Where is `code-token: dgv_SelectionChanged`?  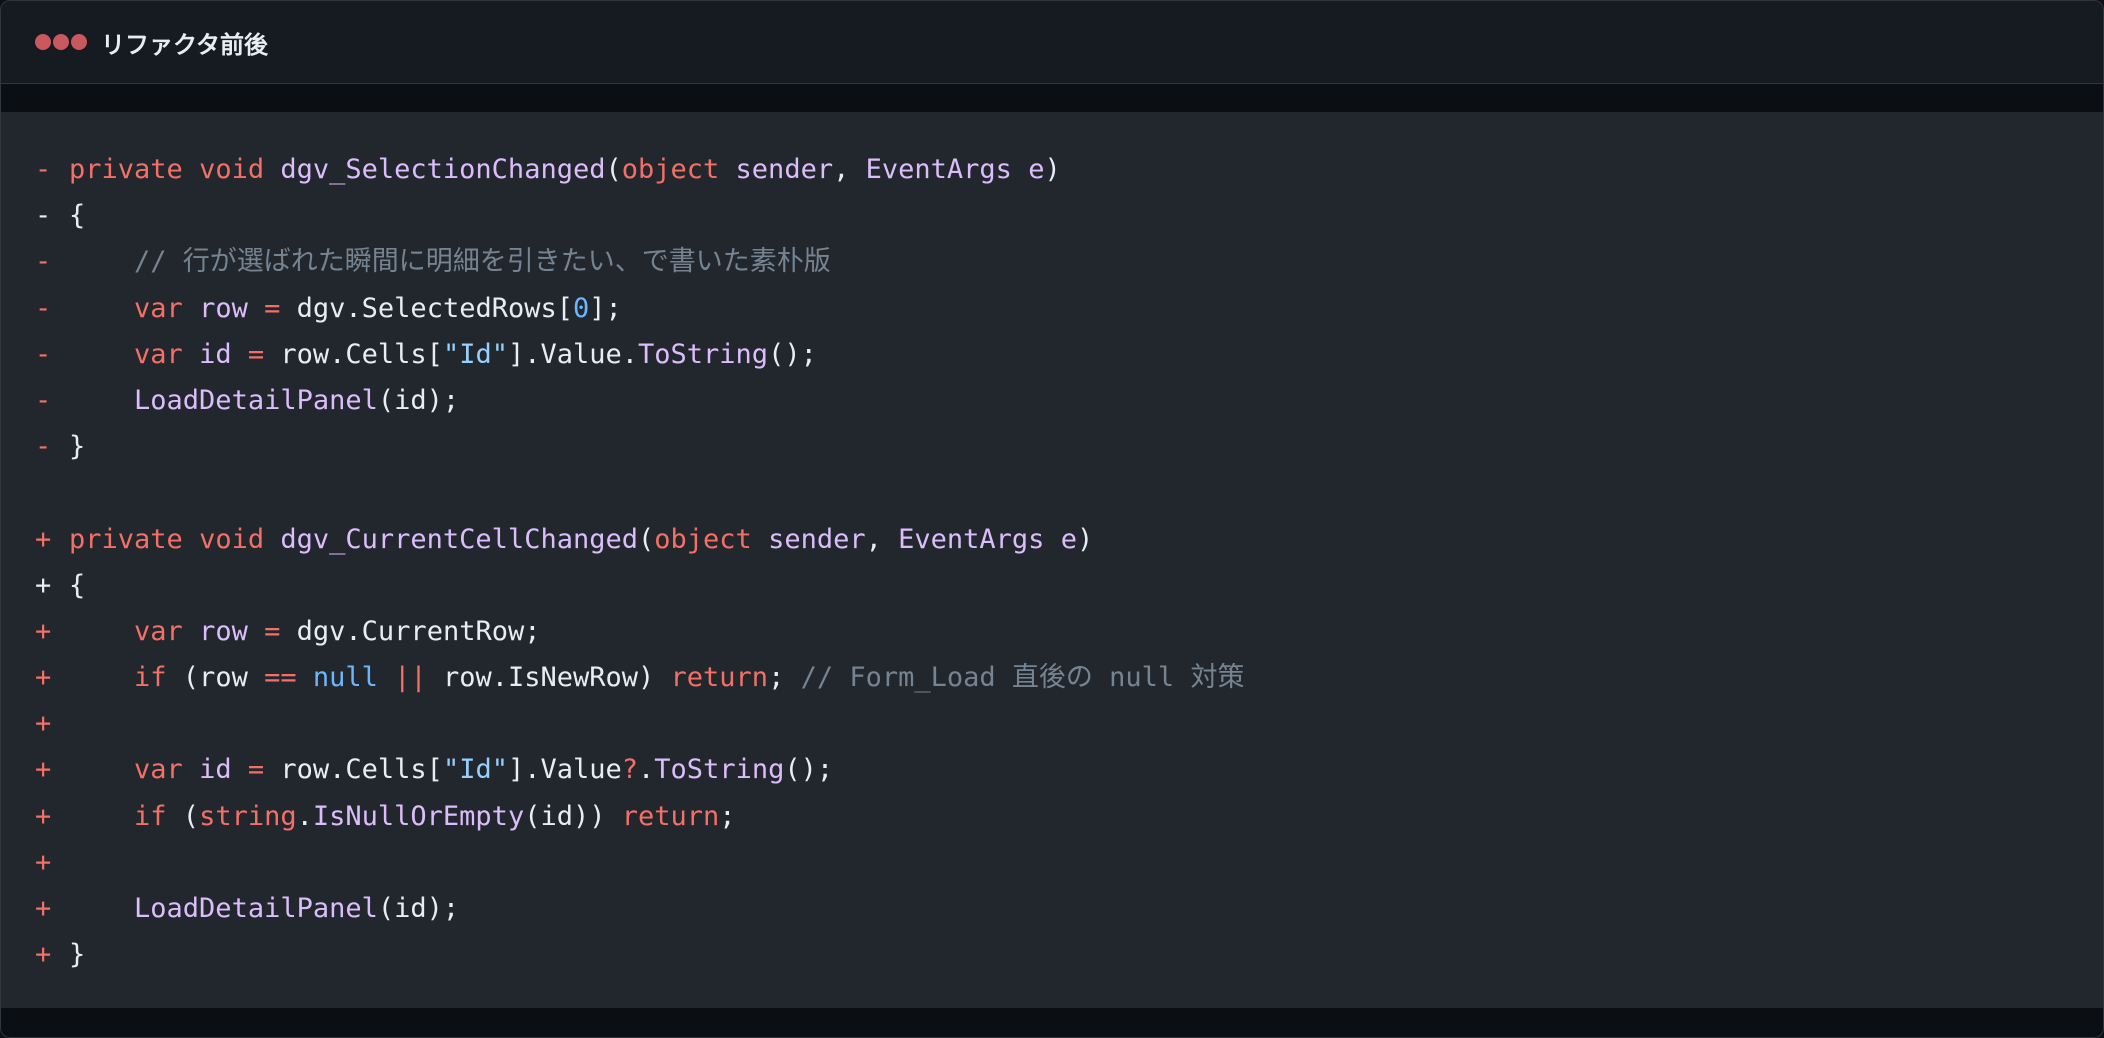 code-token: dgv_SelectionChanged is located at coordinates (443, 169).